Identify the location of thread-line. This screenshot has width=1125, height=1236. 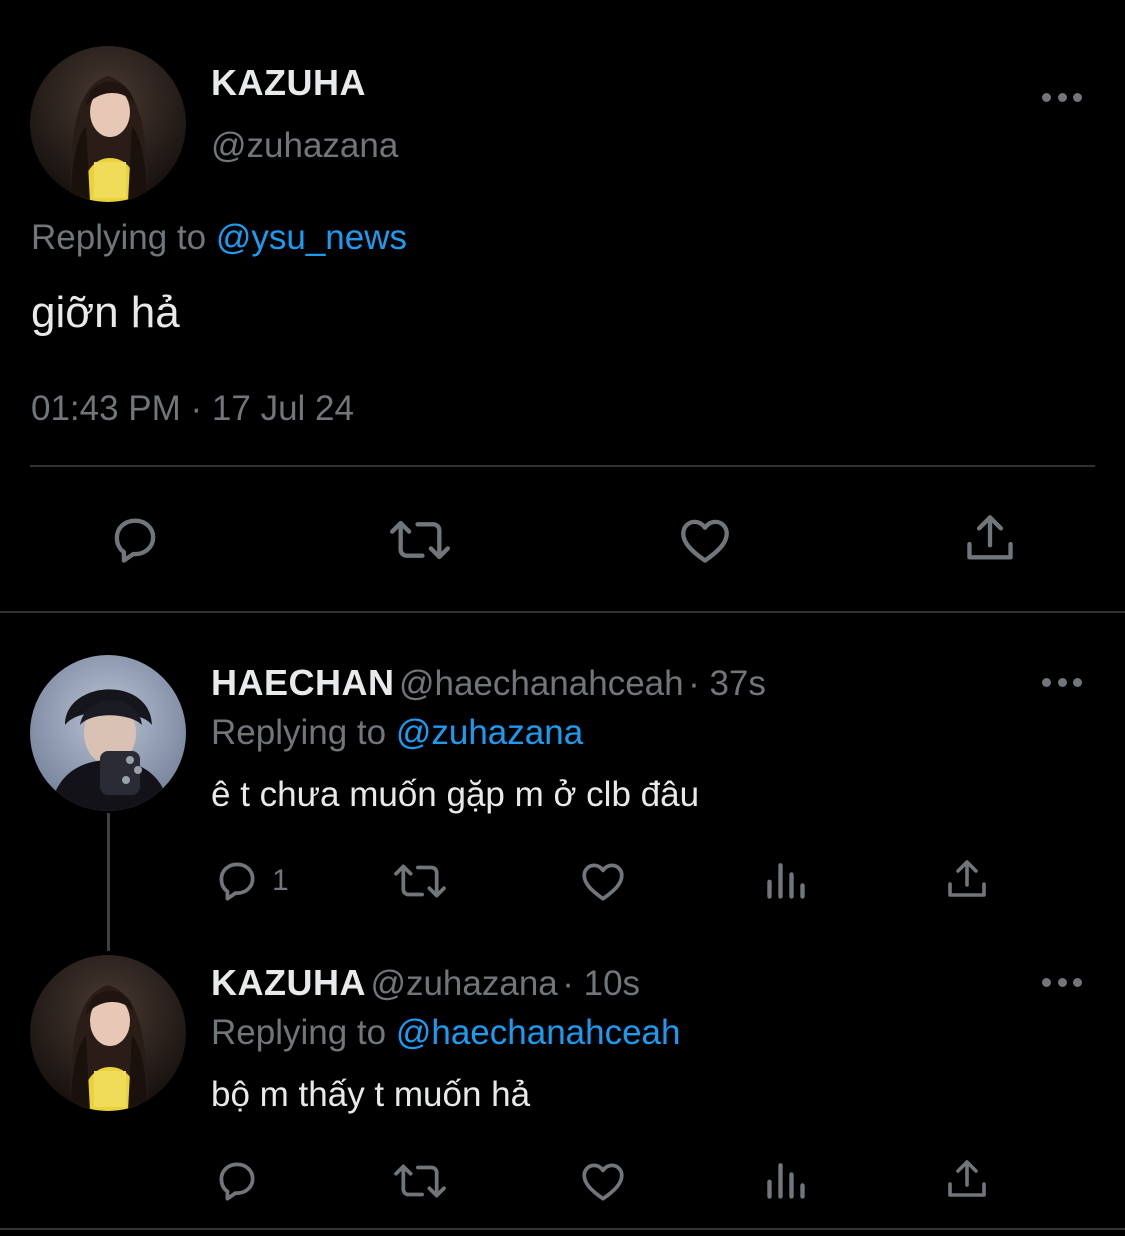
(108, 882).